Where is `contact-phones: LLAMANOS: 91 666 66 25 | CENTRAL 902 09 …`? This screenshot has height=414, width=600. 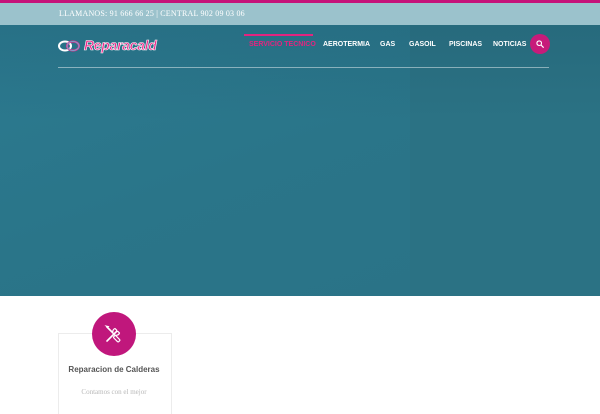 contact-phones: LLAMANOS: 91 666 66 25 | CENTRAL 902 09 … is located at coordinates (152, 13).